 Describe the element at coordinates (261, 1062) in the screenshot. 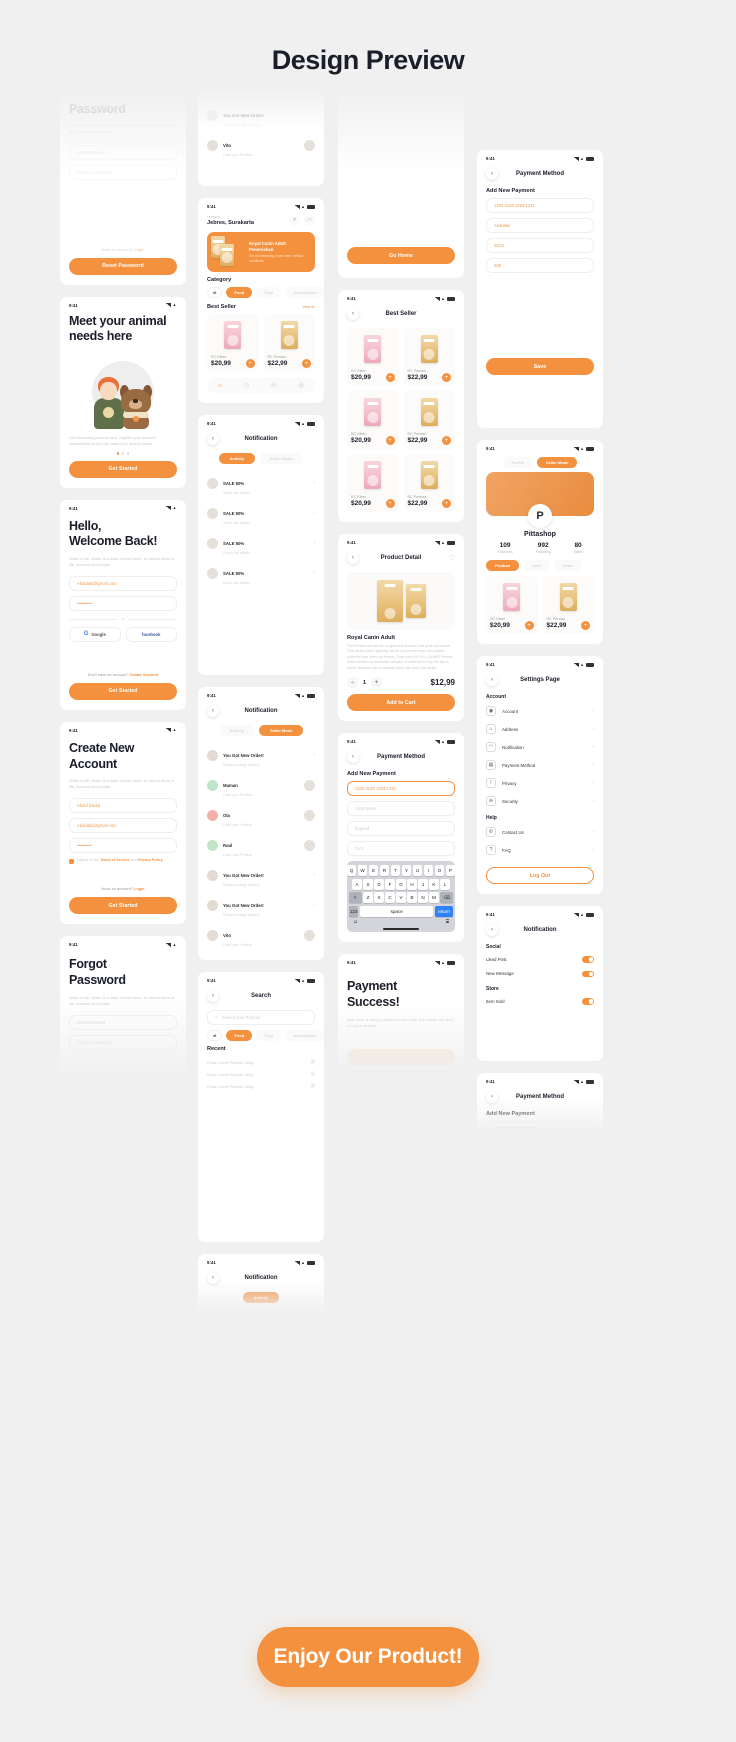

I see `recent-item: Royal Canin Persian 500g ⊞` at that location.